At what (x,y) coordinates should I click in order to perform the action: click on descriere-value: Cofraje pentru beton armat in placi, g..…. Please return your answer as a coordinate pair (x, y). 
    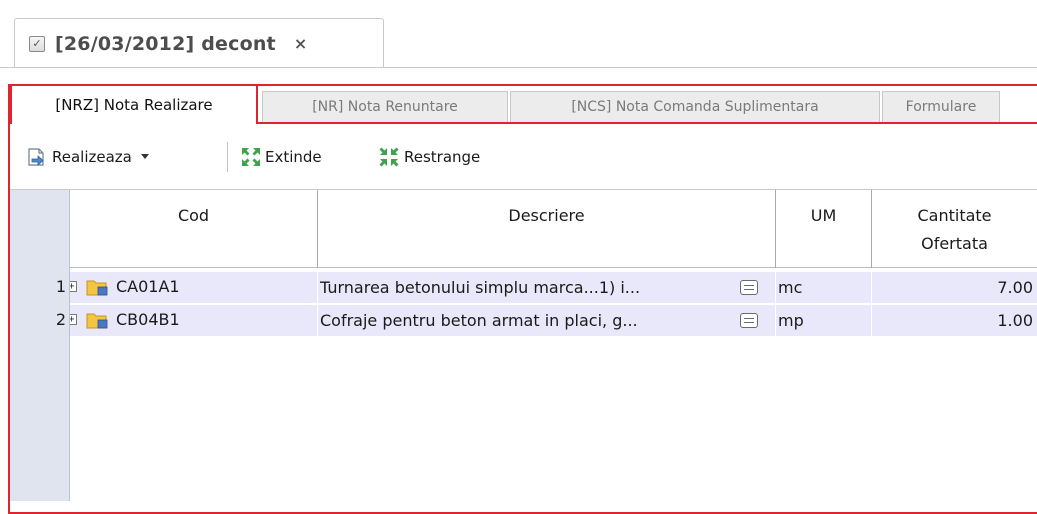
    Looking at the image, I should click on (479, 320).